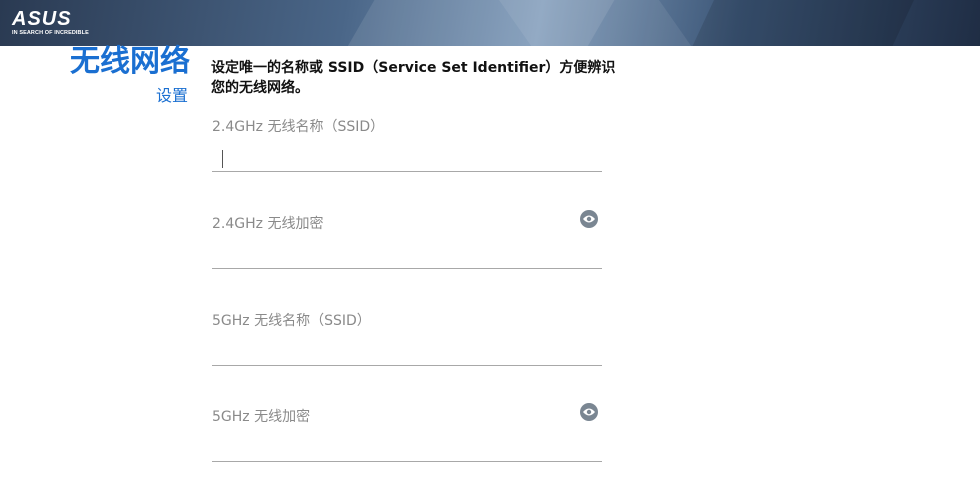 The height and width of the screenshot is (488, 980). Describe the element at coordinates (42, 19) in the screenshot. I see `logo-wordmark: ASUS` at that location.